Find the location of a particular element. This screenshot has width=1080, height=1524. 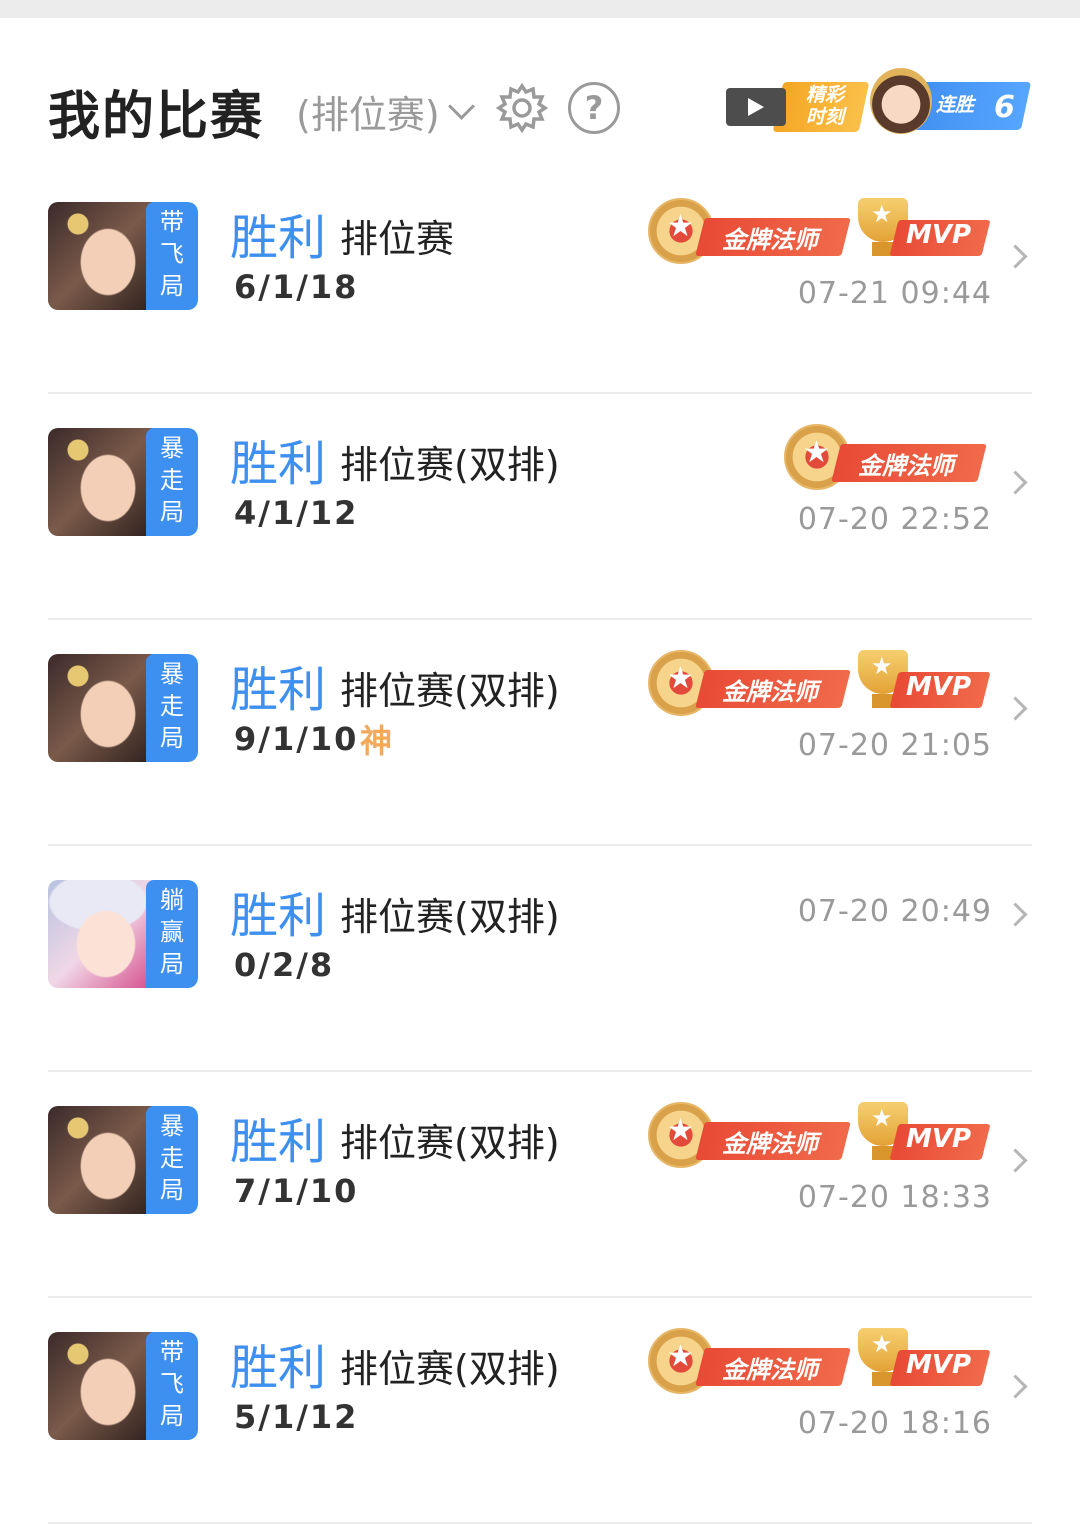

hero-avatar: 躺 赢 局 is located at coordinates (123, 934).